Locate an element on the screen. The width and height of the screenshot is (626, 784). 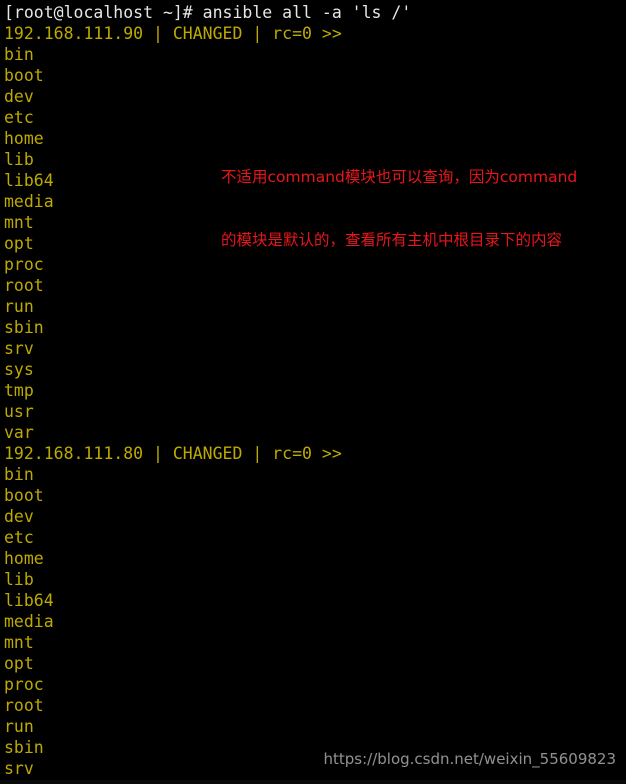
dir-entry: lib is located at coordinates (19, 579).